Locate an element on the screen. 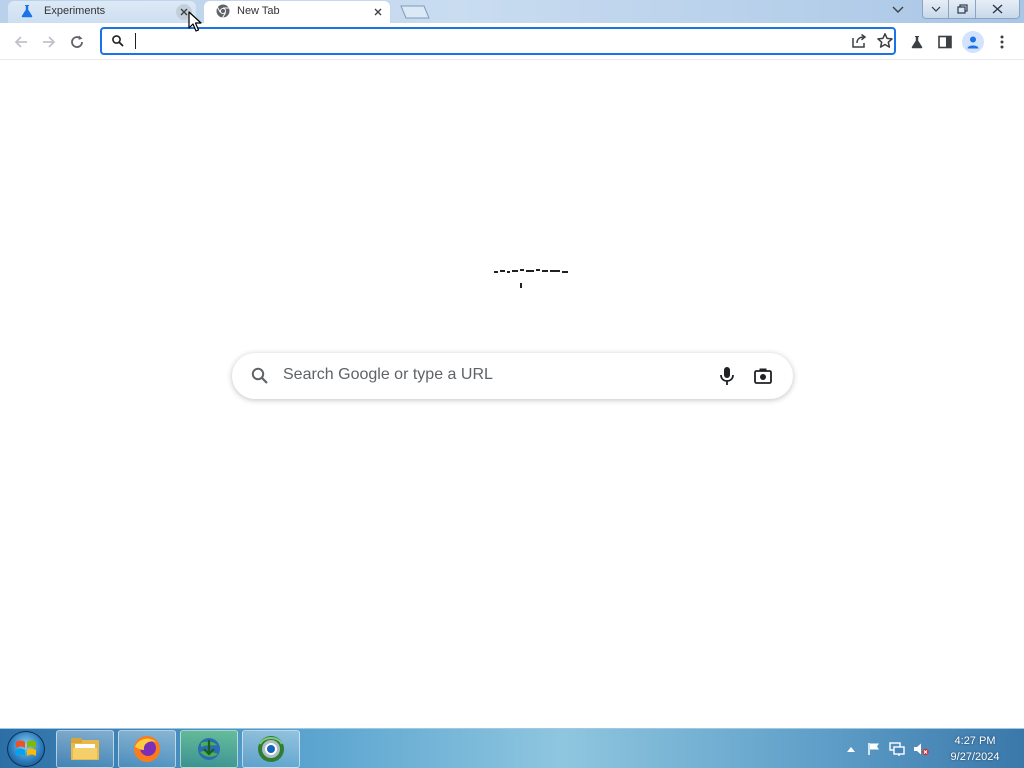  arrow-right-icon is located at coordinates (49, 42).